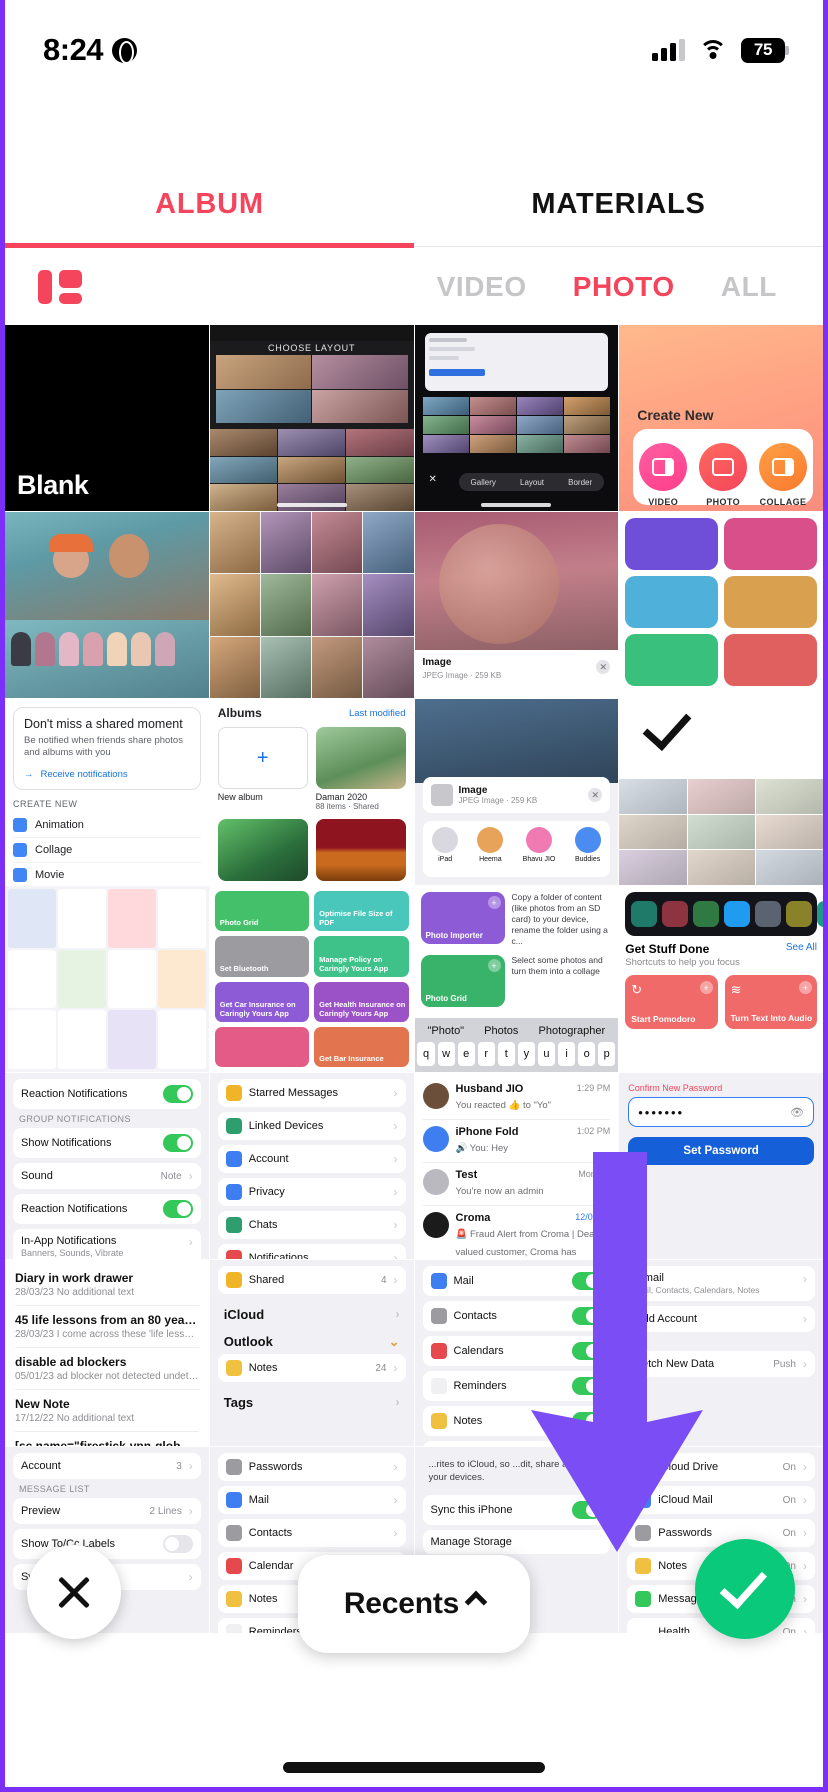  I want to click on row-icloud: iCloud ›, so click(312, 1312).